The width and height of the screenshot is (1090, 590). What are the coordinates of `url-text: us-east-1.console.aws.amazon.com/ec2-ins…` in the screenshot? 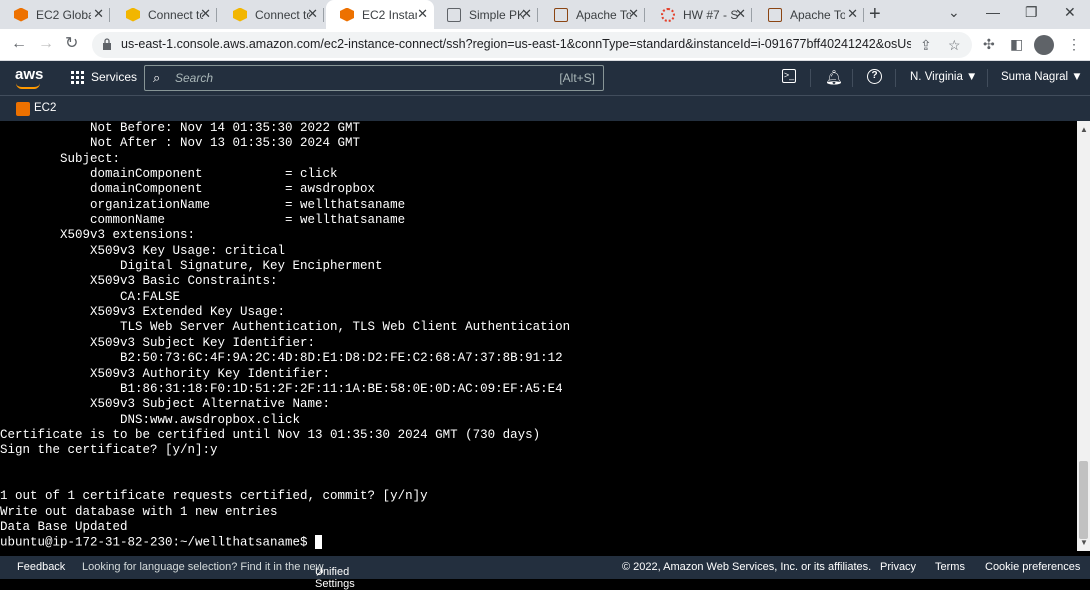 It's located at (516, 44).